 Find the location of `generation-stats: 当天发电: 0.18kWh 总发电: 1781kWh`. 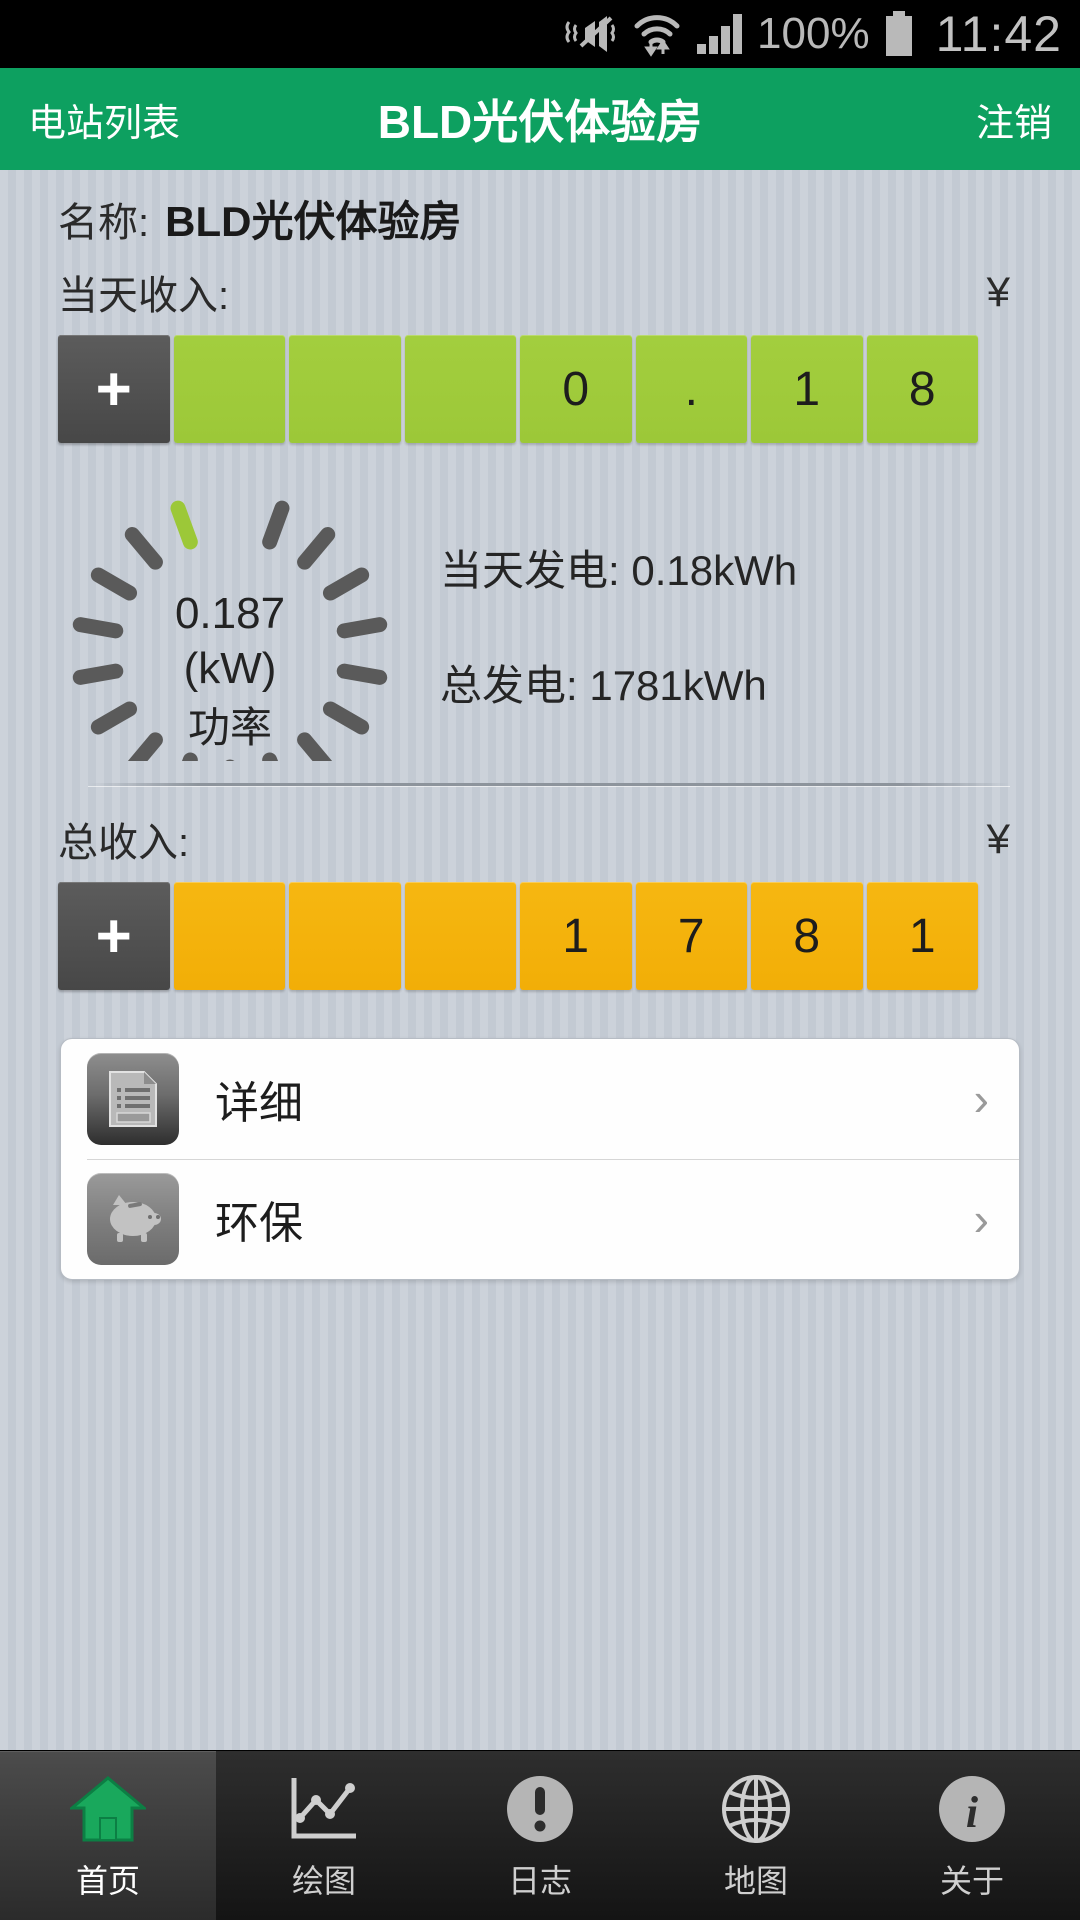

generation-stats: 当天发电: 0.18kWh 总发电: 1781kWh is located at coordinates (618, 625).